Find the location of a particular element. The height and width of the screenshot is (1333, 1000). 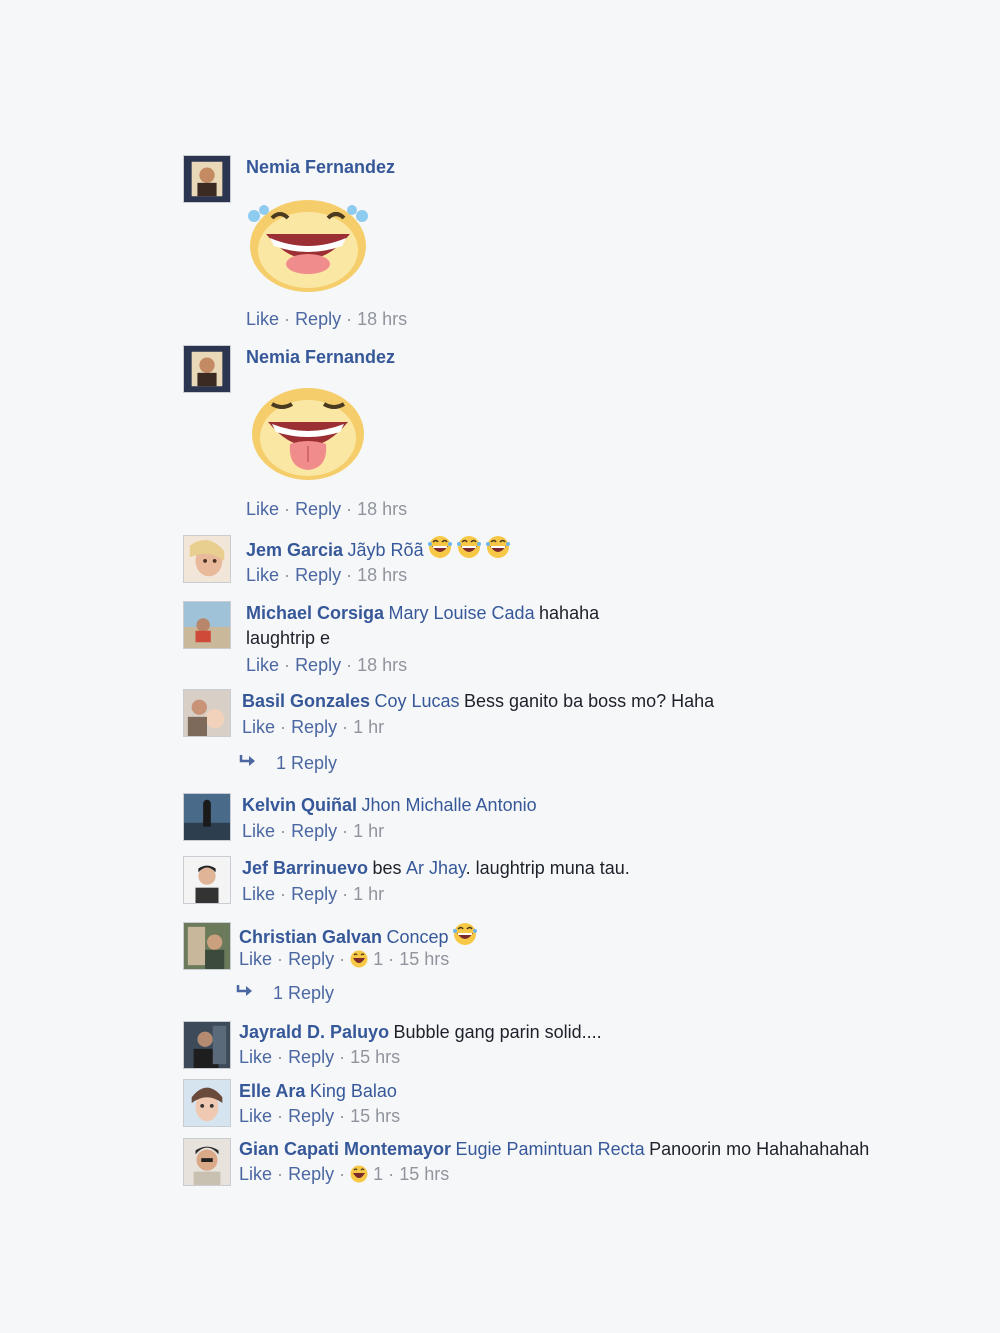

comment-text: Bess ganito ba boss mo? Haha is located at coordinates (589, 701).